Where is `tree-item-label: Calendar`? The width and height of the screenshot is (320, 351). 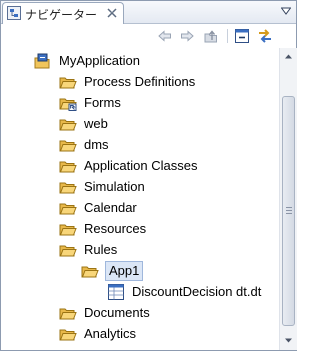 tree-item-label: Calendar is located at coordinates (110, 207).